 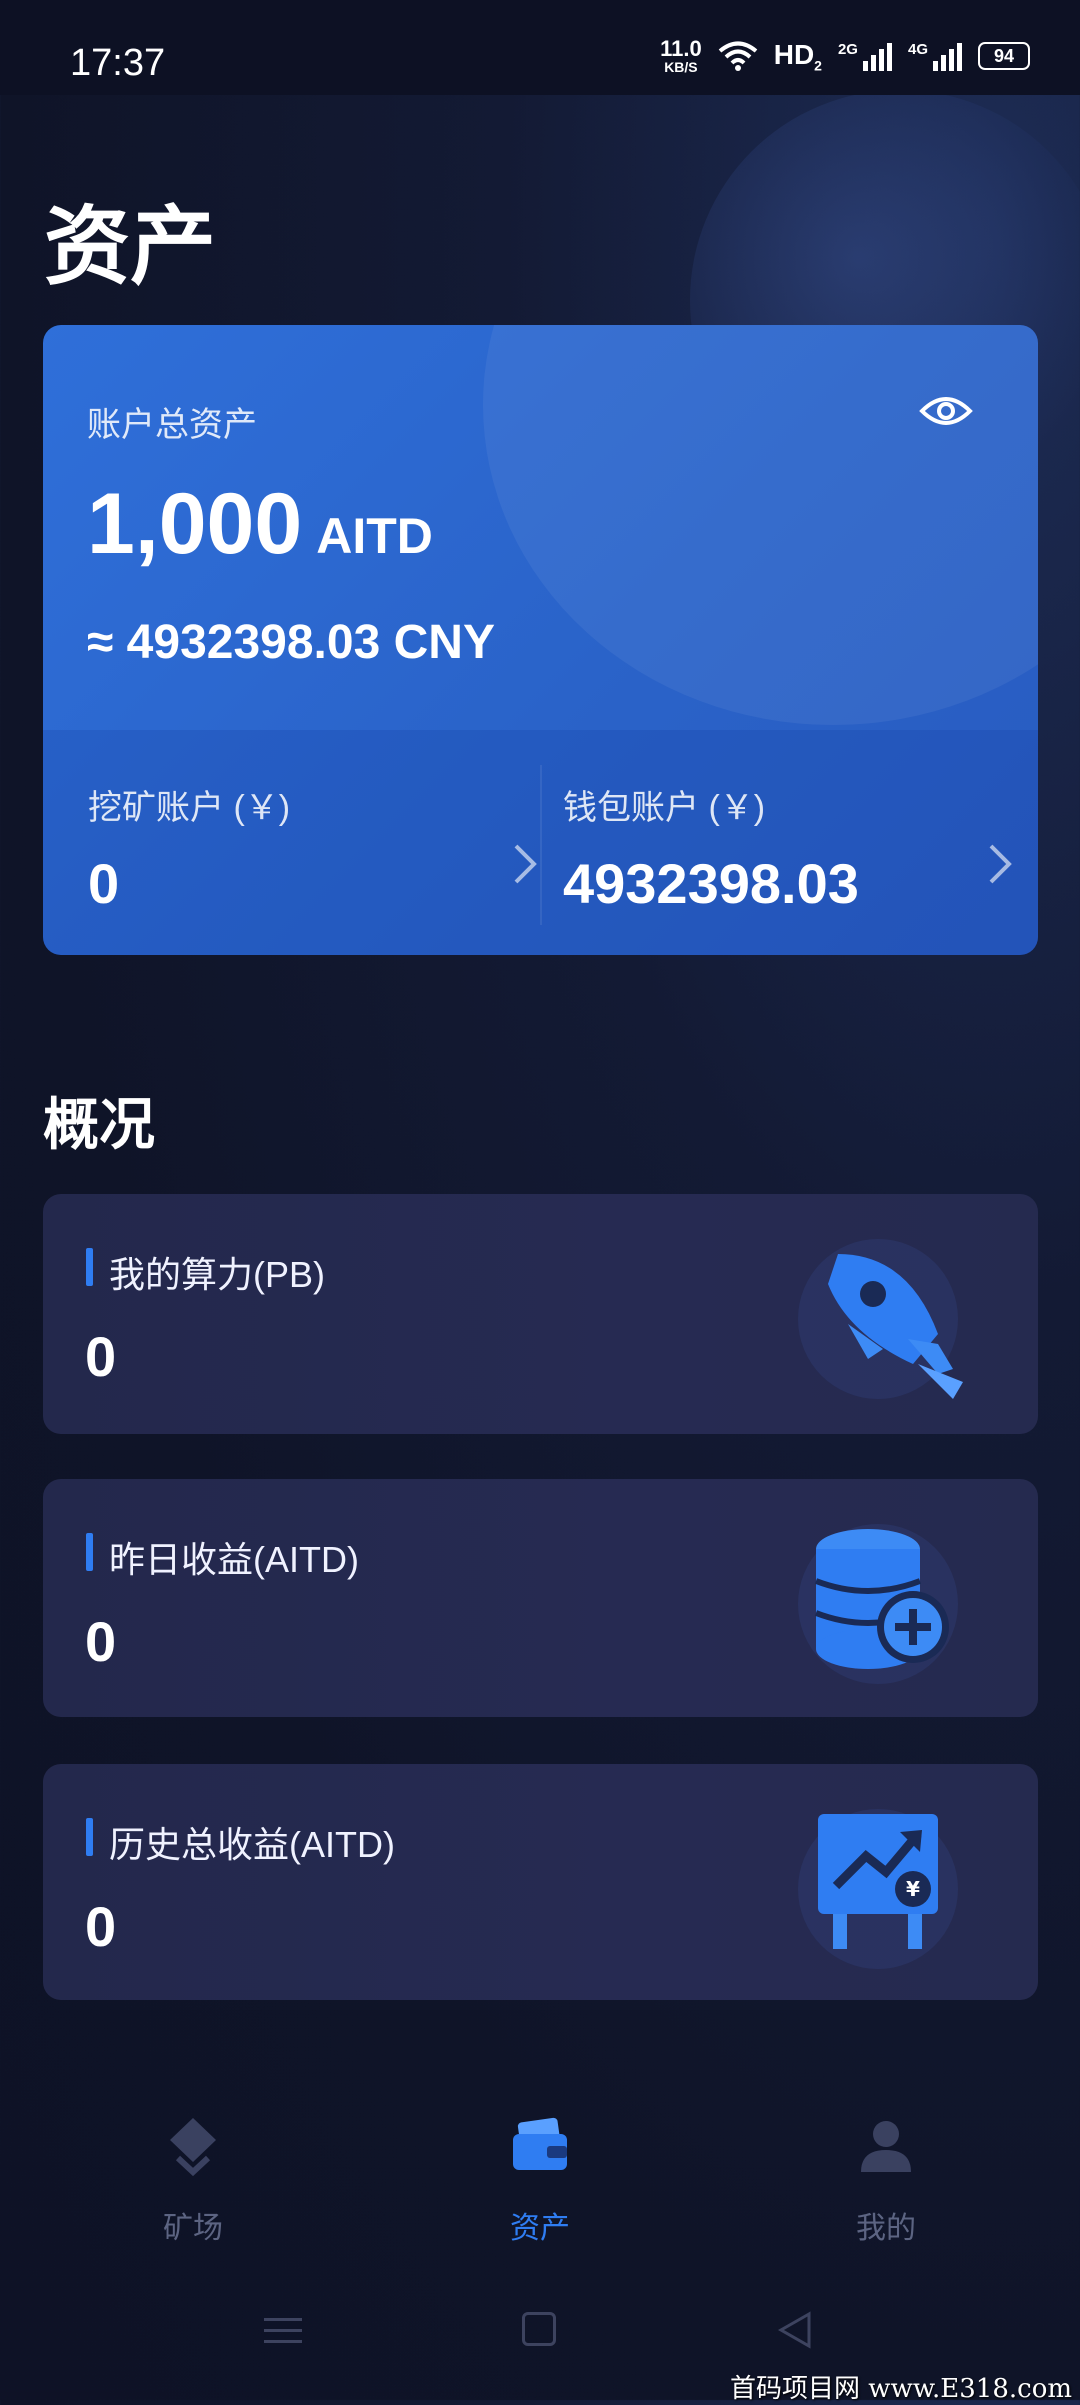 What do you see at coordinates (217, 1274) in the screenshot?
I see `hashrate-label: 我的算力(PB)` at bounding box center [217, 1274].